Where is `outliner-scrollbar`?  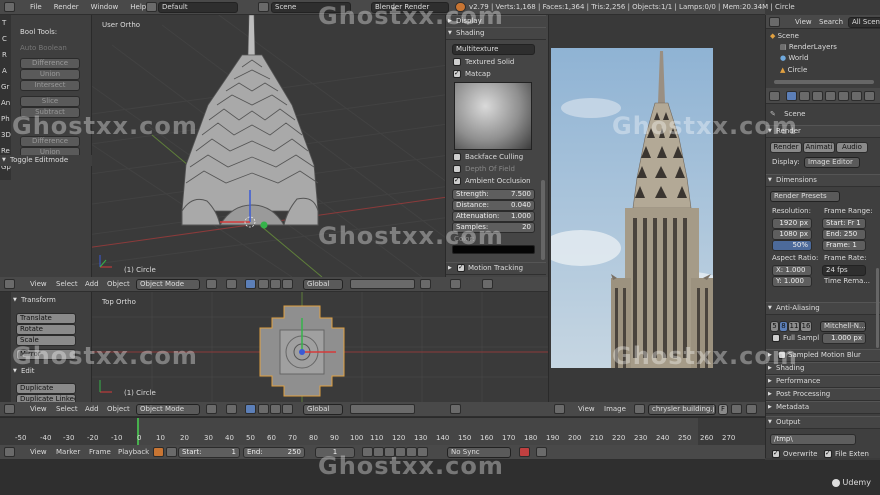
outliner-scrollbar is located at coordinates (824, 82).